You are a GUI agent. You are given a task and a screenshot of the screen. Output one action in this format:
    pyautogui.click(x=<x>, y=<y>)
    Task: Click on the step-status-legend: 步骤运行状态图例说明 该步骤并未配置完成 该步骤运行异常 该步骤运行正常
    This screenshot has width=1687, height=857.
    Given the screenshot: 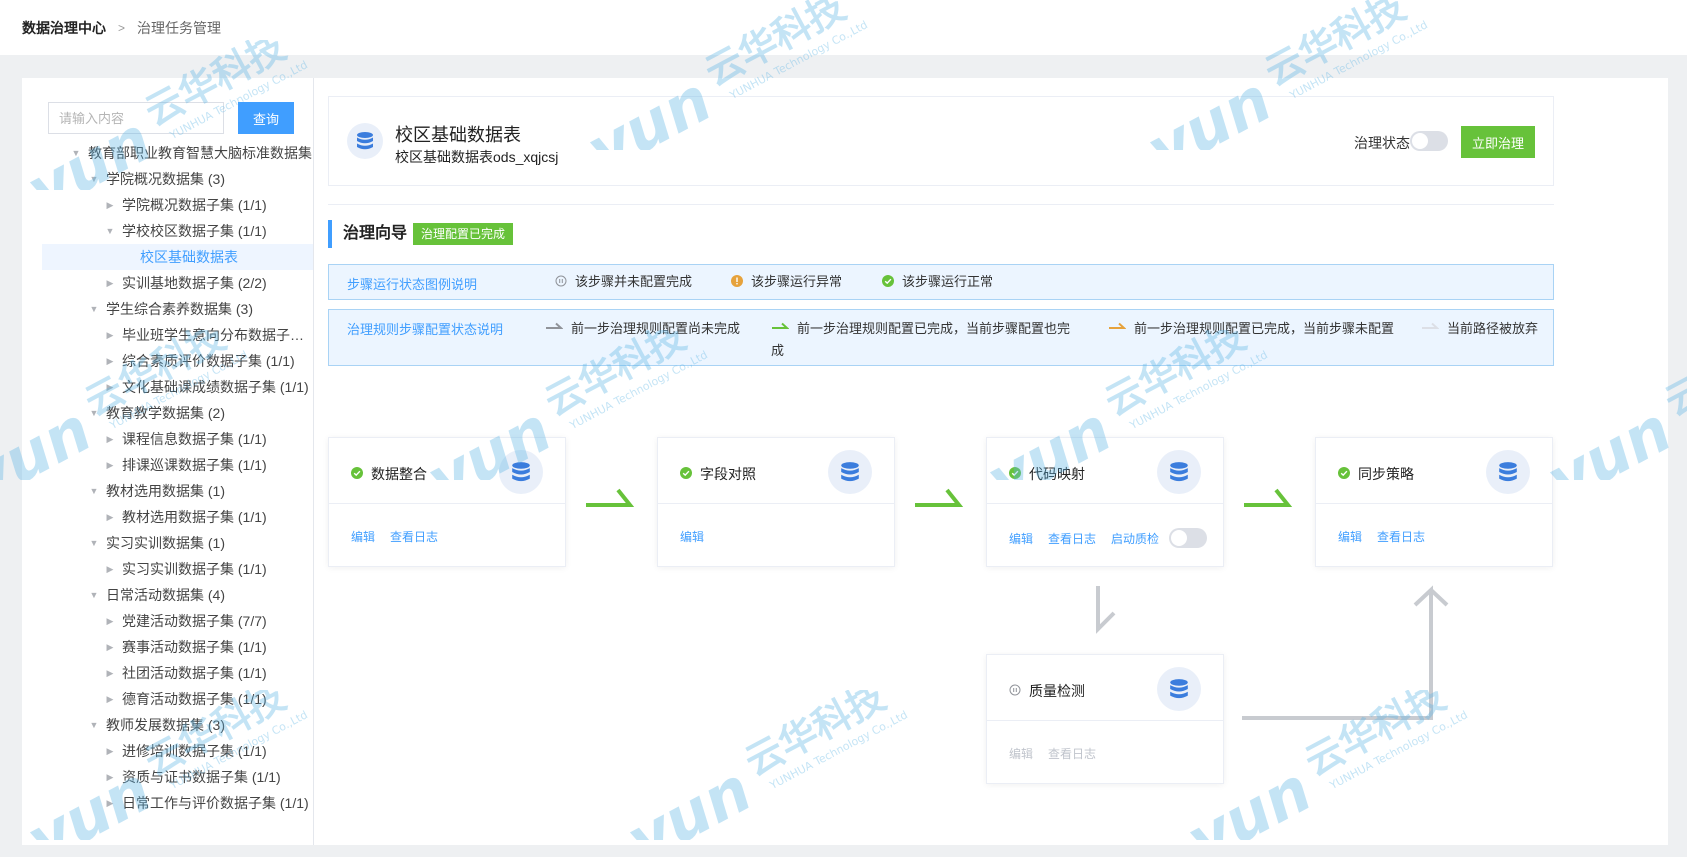 What is the action you would take?
    pyautogui.click(x=941, y=282)
    